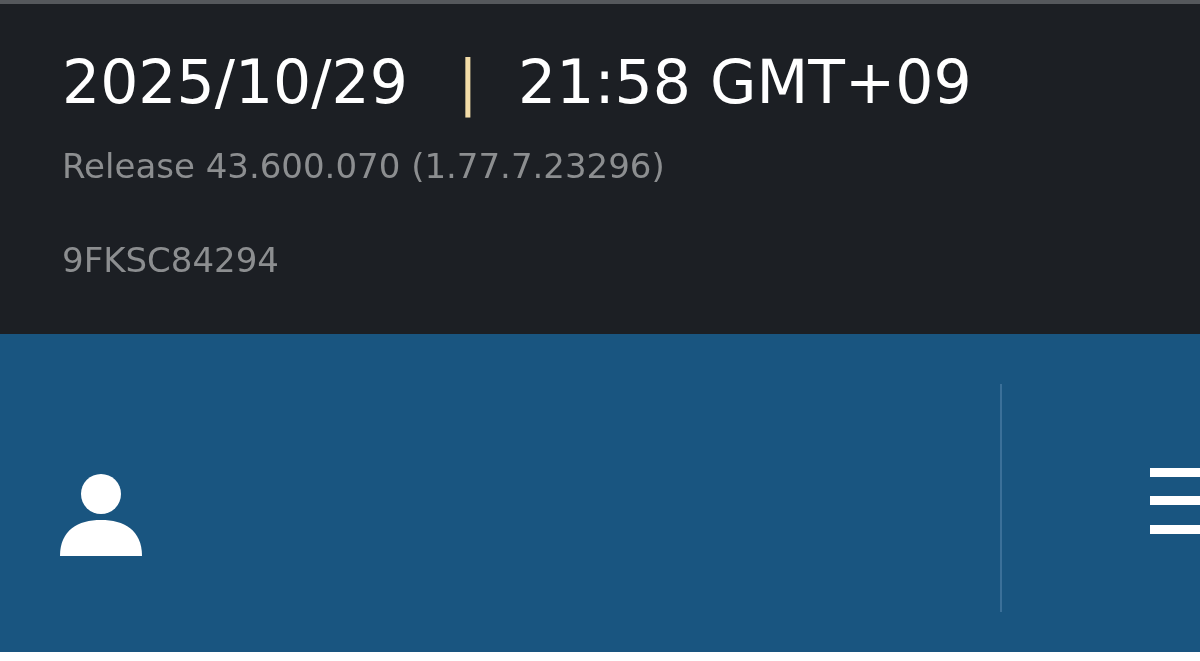 The width and height of the screenshot is (1200, 661). Describe the element at coordinates (235, 82) in the screenshot. I see `date-text: 2025/10/29` at that location.